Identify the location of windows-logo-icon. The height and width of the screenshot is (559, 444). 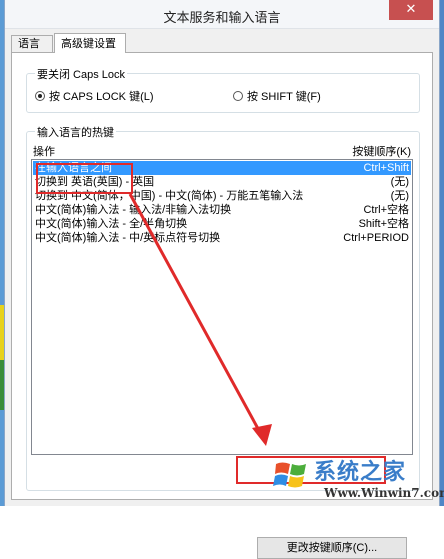
(289, 475).